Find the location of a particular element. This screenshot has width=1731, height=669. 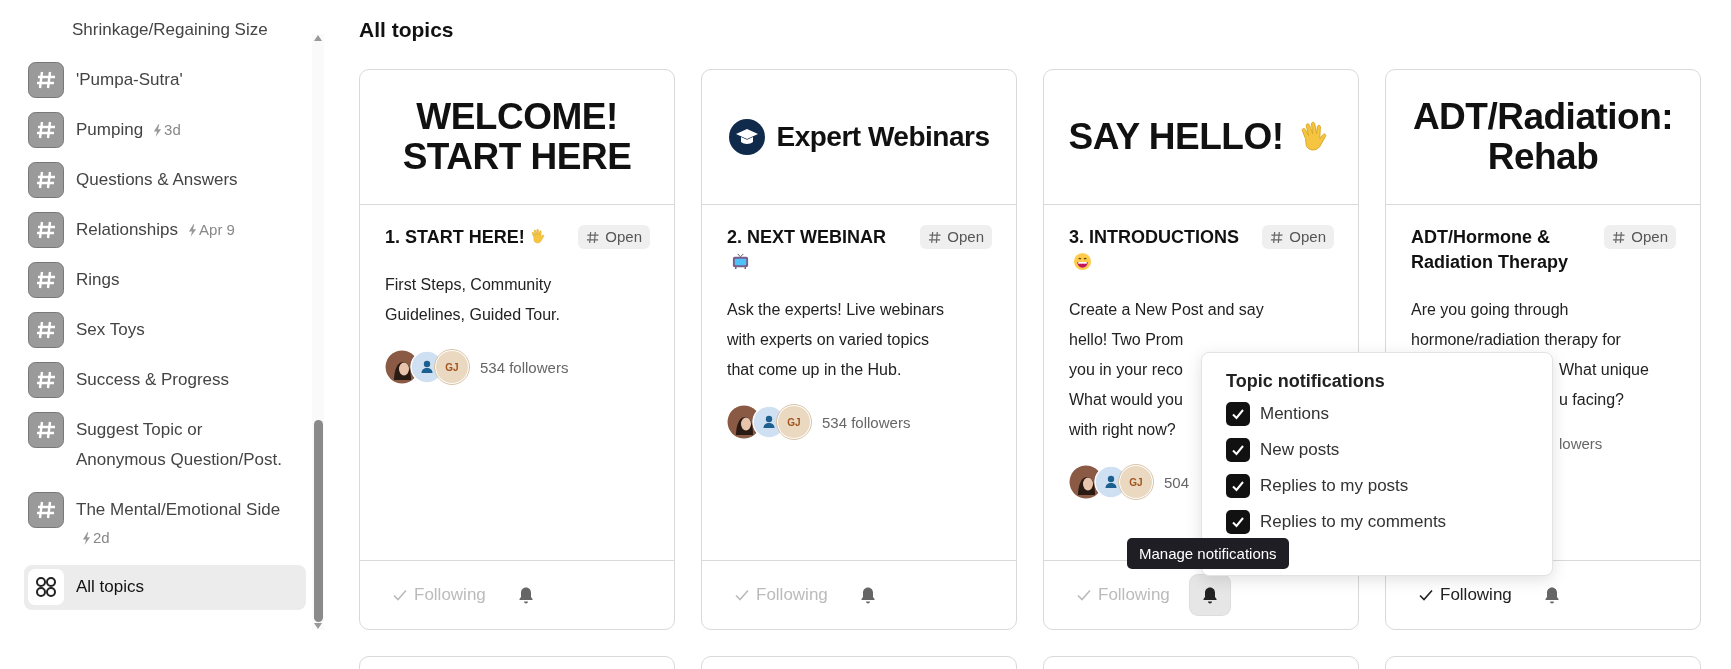

description-line: with right now? is located at coordinates (1122, 430).